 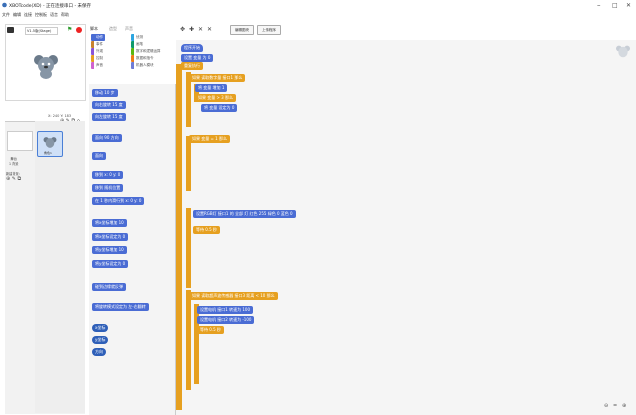 I want to click on zoom-reset-icon: =, so click(x=615, y=406).